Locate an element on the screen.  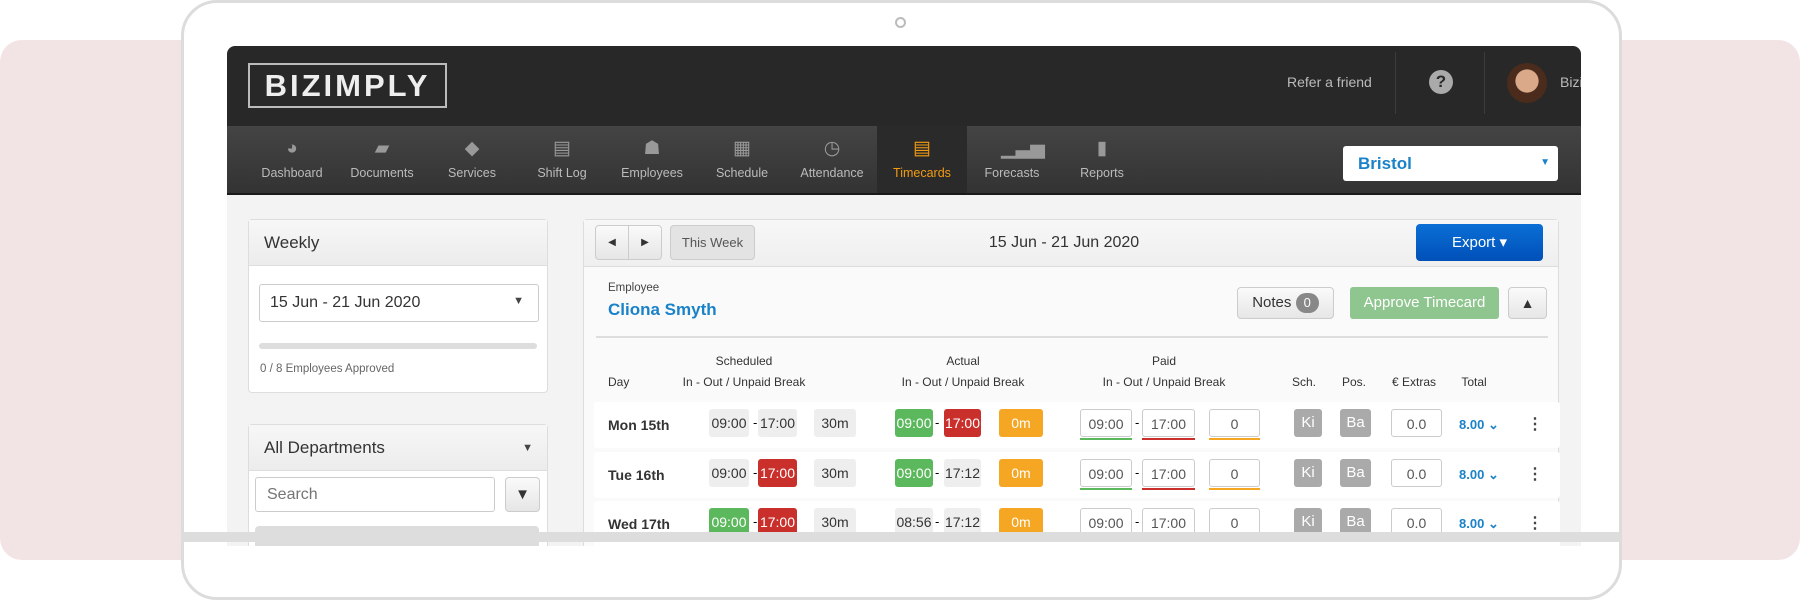
nav-item-dashboard: ◕ Dashboard is located at coordinates (292, 159).